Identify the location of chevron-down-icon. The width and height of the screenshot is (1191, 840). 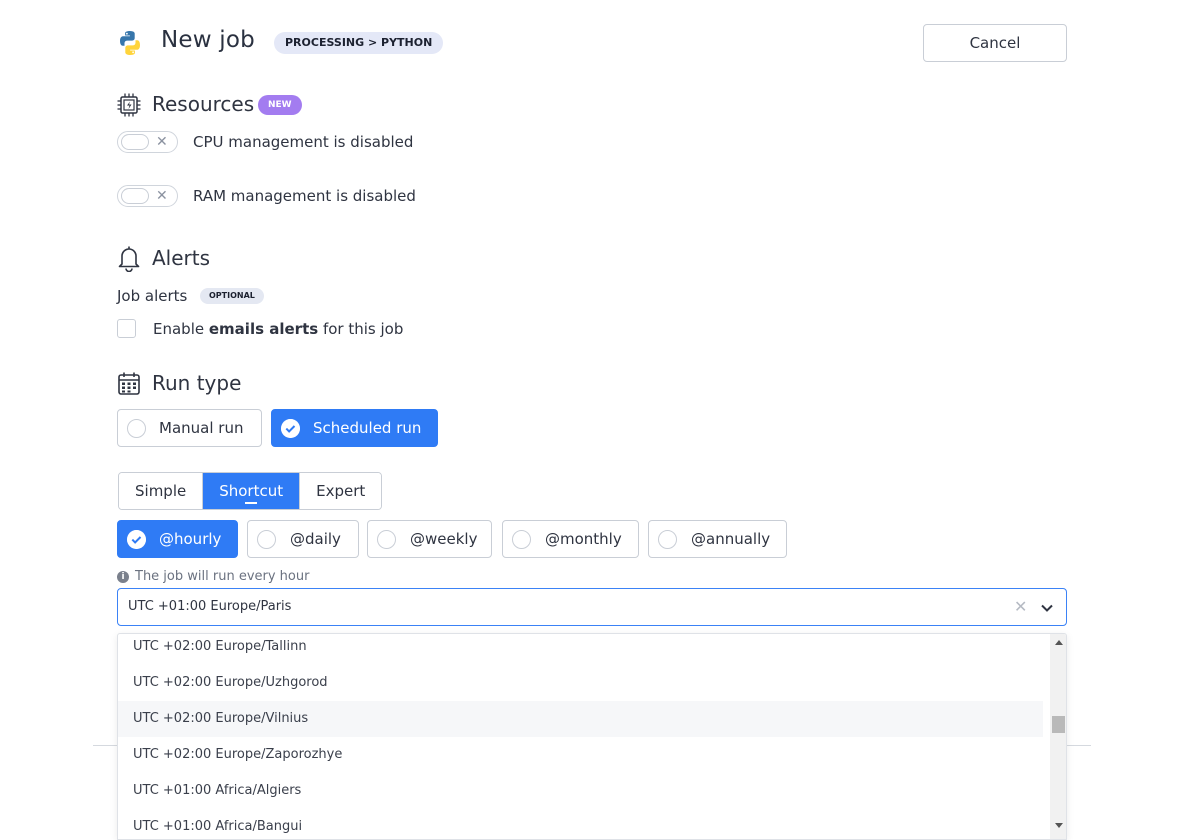
(1047, 608).